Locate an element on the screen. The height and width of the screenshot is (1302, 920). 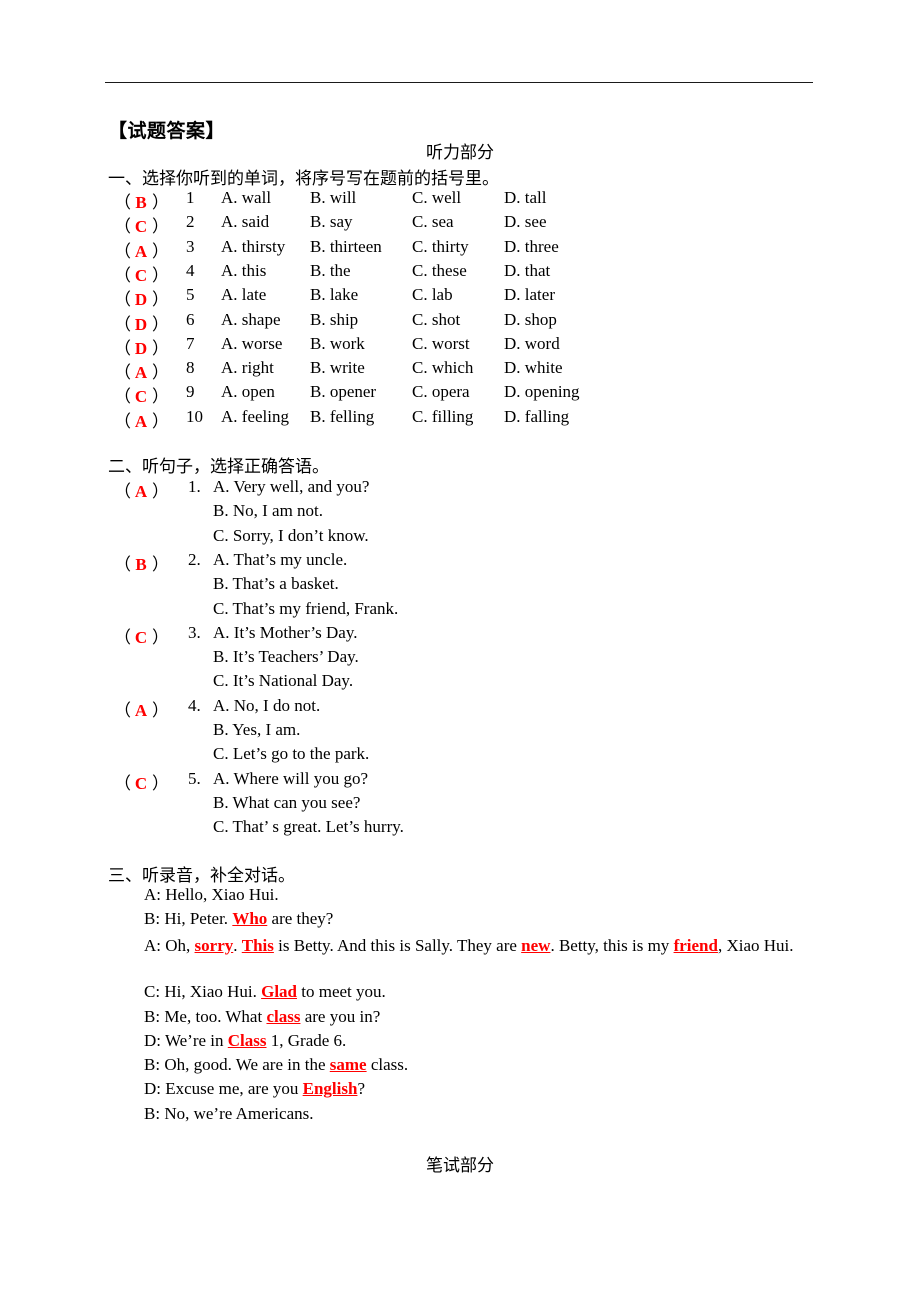
option-b: B. opener is located at coordinates (343, 392).